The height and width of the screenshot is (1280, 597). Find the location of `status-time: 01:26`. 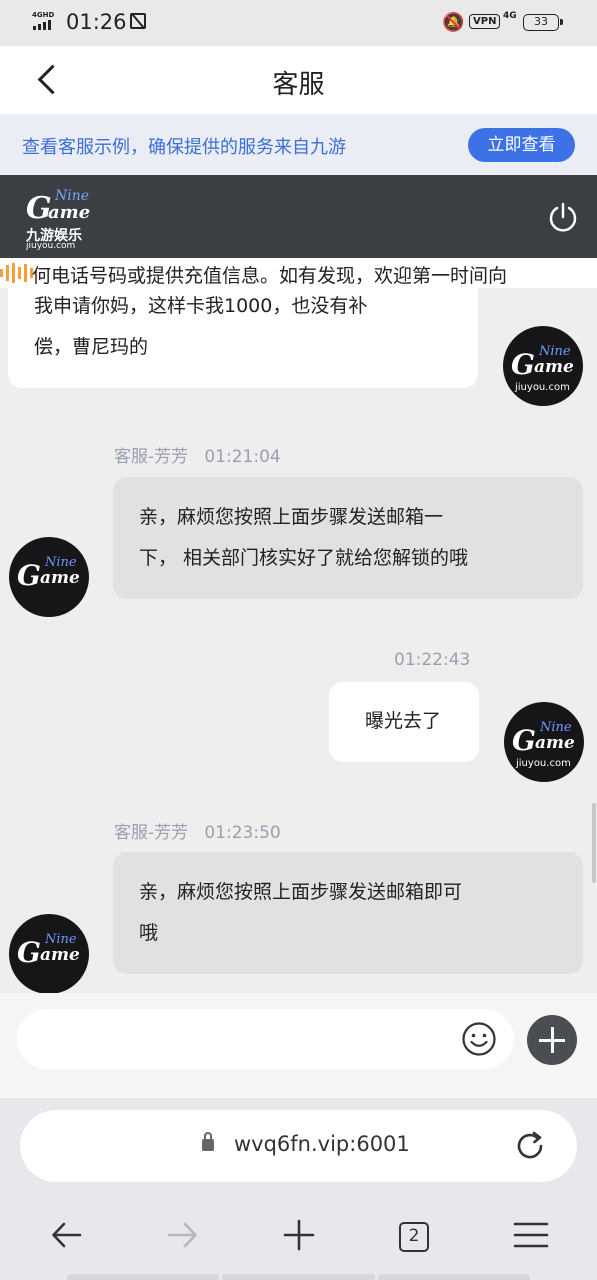

status-time: 01:26 is located at coordinates (96, 22).